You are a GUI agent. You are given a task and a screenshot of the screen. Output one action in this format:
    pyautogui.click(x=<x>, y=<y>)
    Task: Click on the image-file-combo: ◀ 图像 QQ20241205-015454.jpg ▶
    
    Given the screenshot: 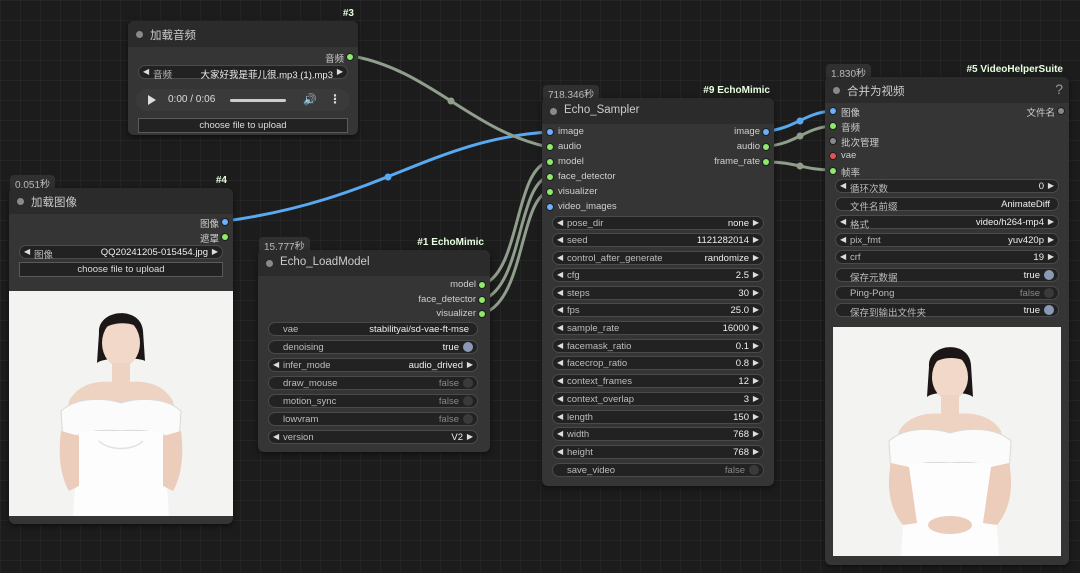 What is the action you would take?
    pyautogui.click(x=121, y=253)
    